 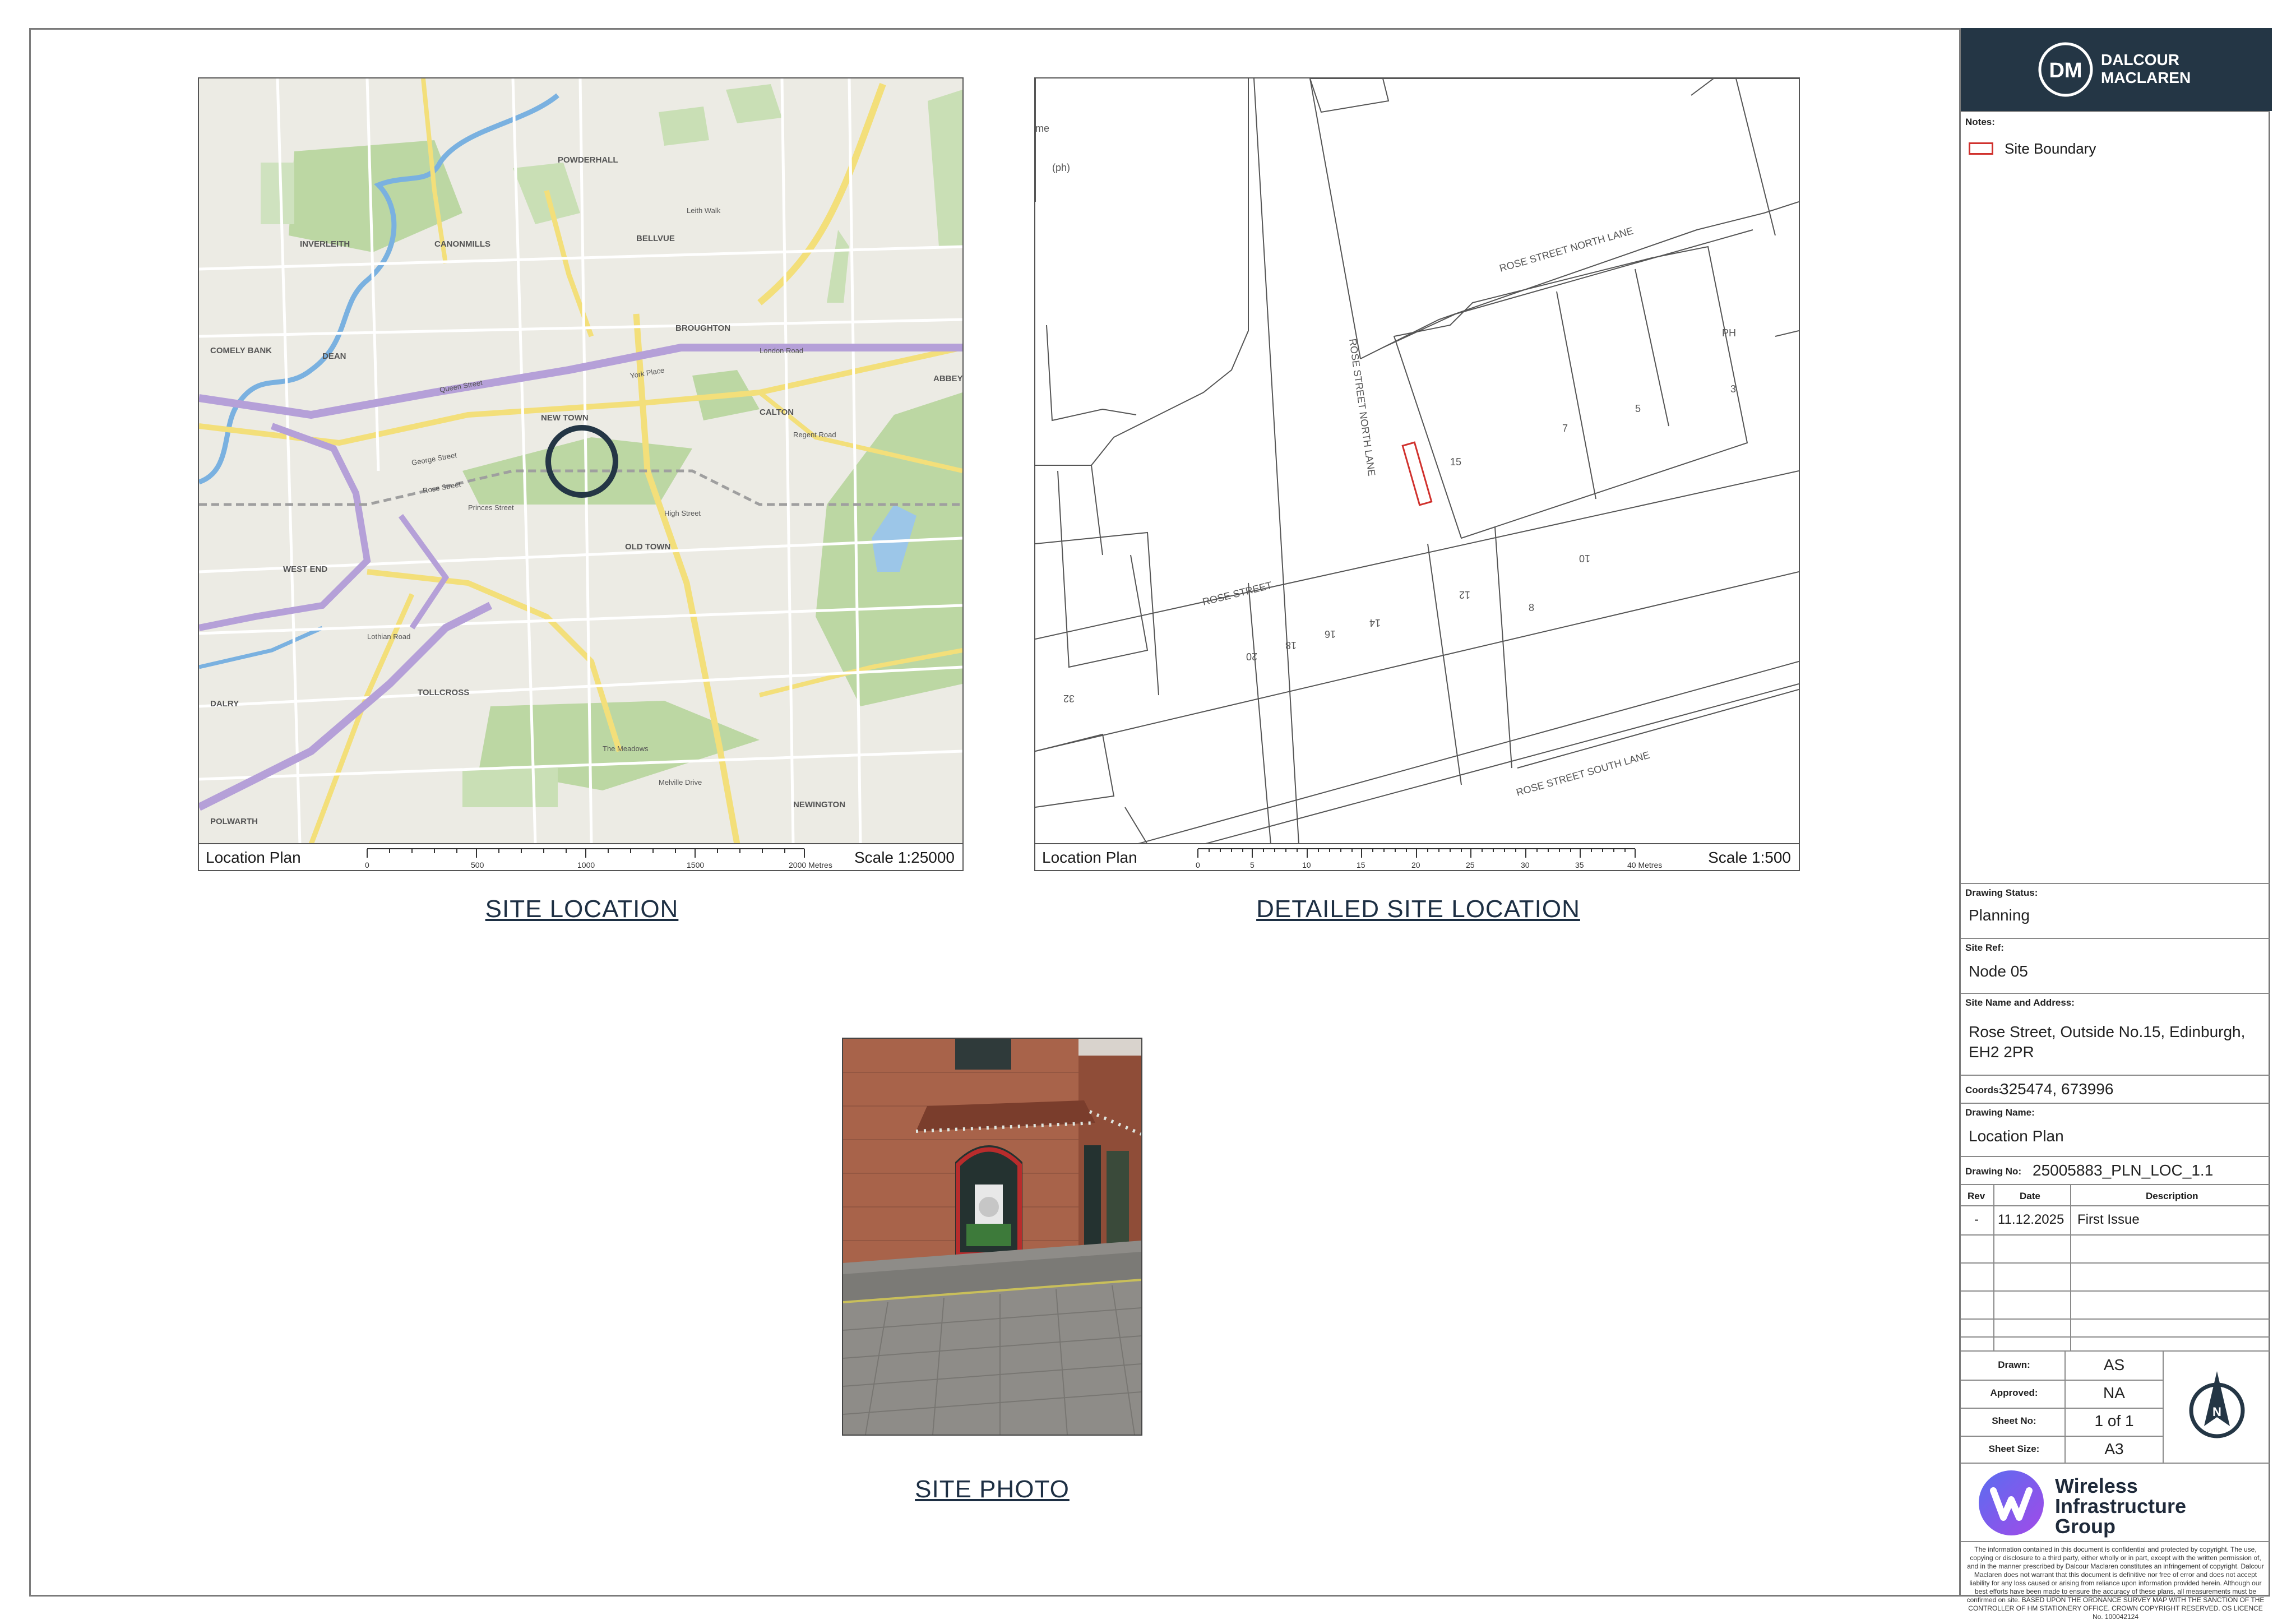 What do you see at coordinates (1976, 1220) in the screenshot?
I see `revision-rev: -` at bounding box center [1976, 1220].